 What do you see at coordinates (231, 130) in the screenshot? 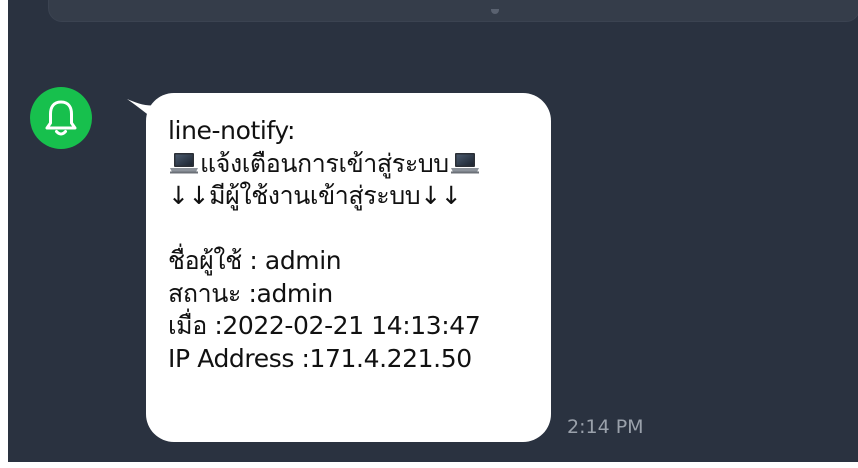
I see `sender-name: line-notify:` at bounding box center [231, 130].